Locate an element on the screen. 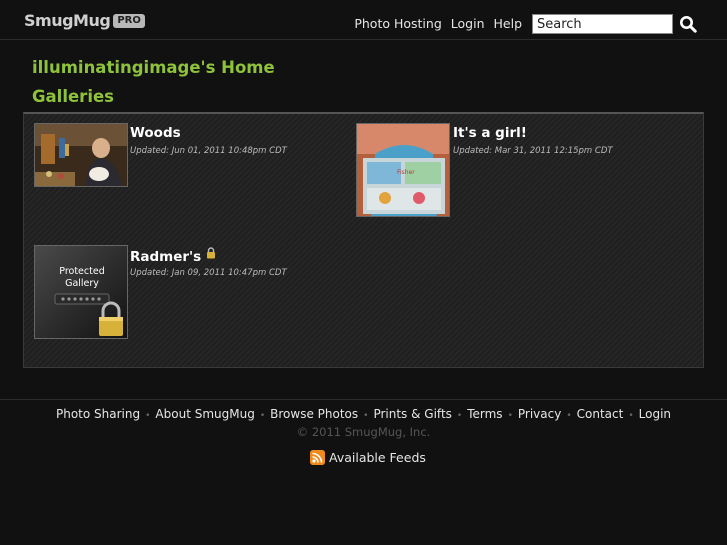 The width and height of the screenshot is (727, 545). available-feeds-link: Available Feeds is located at coordinates (377, 457).